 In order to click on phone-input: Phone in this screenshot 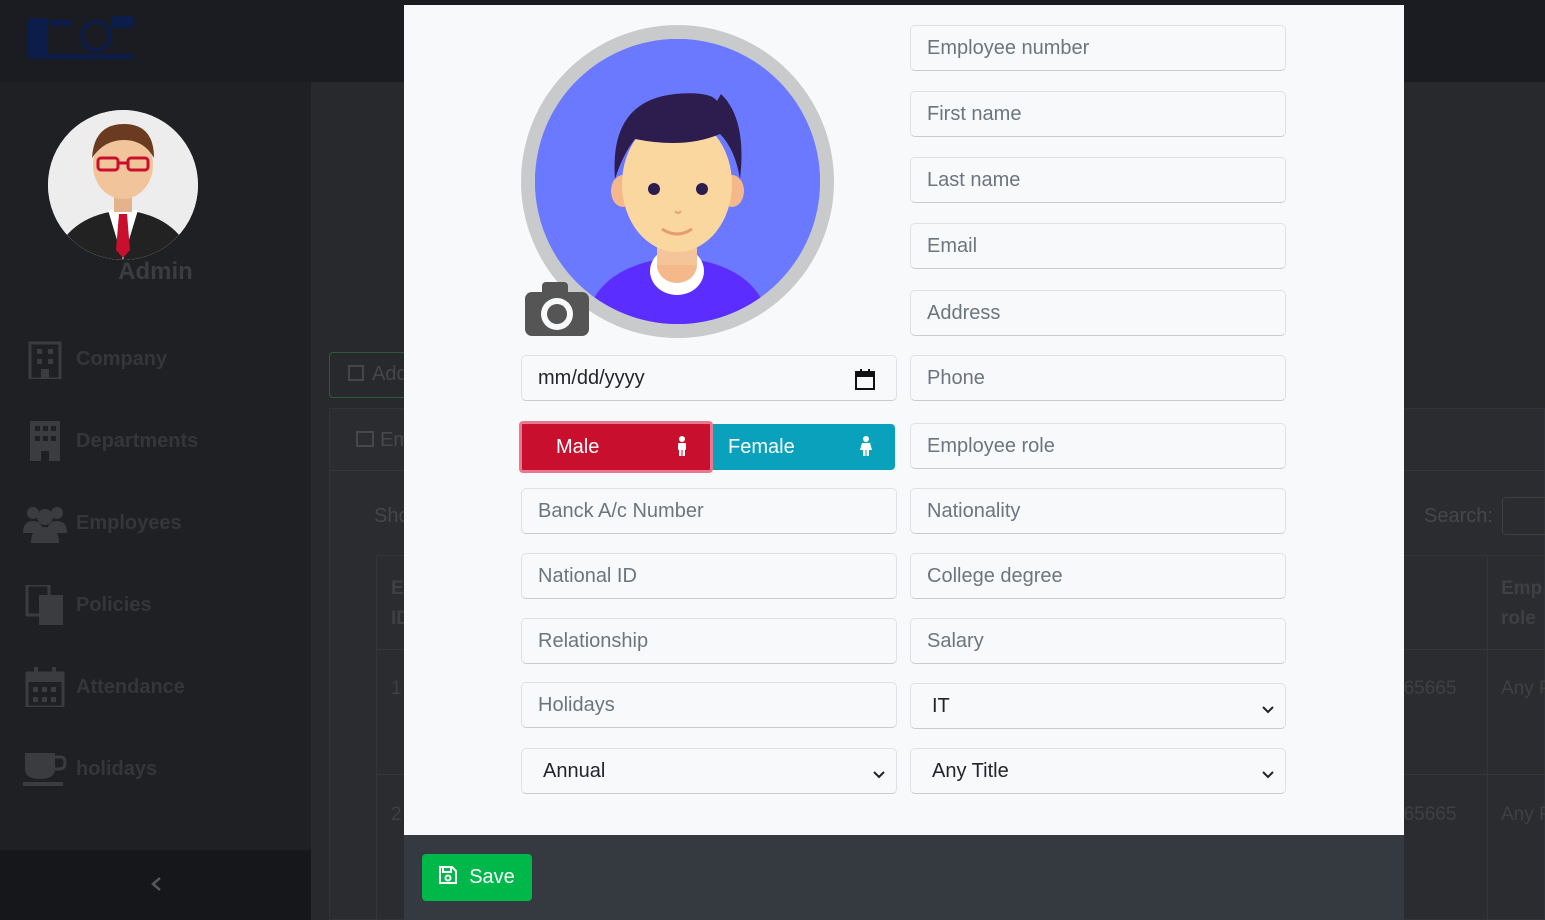, I will do `click(1098, 378)`.